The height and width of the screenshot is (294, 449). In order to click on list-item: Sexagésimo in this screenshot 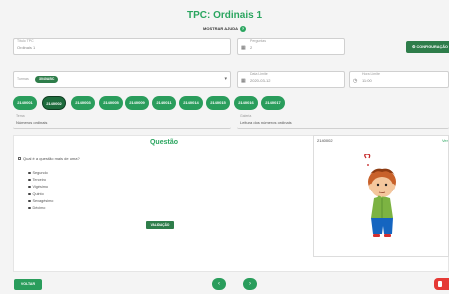, I will do `click(40, 201)`.